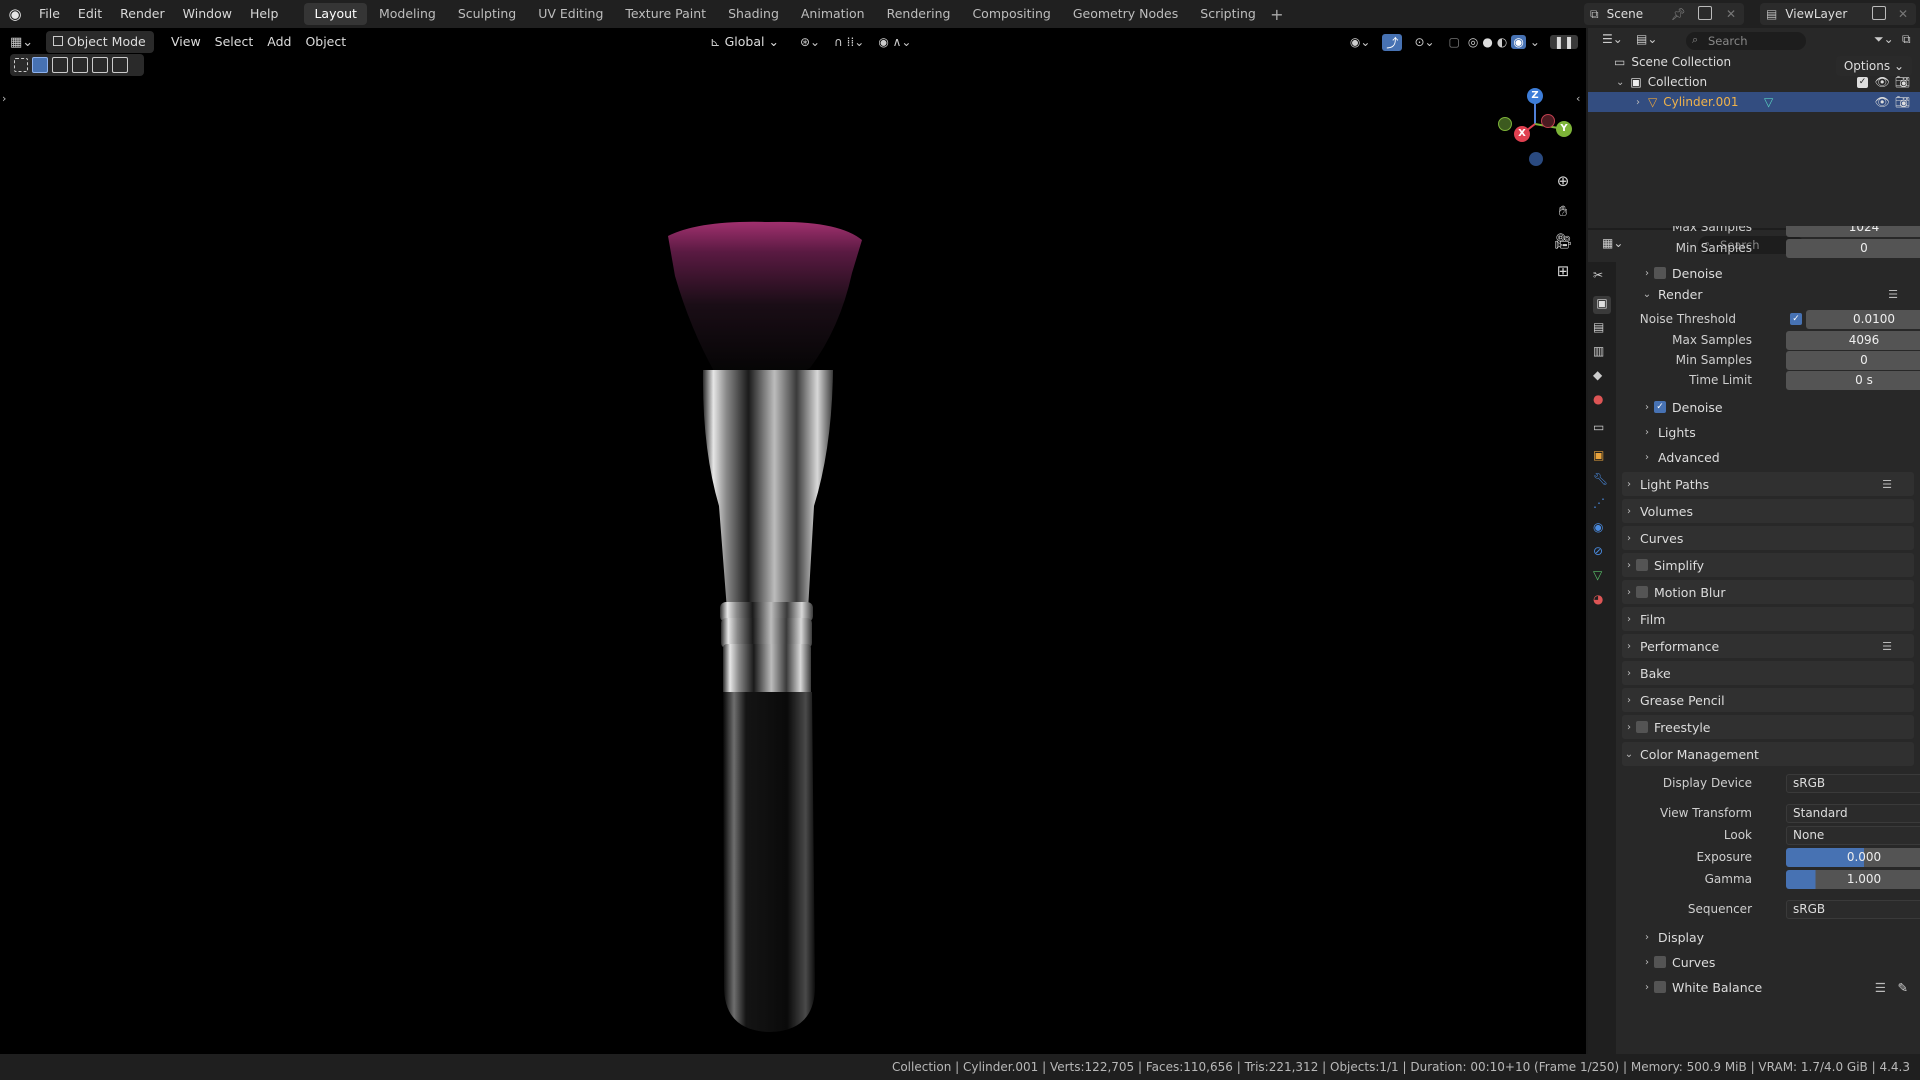 The height and width of the screenshot is (1080, 1920). I want to click on panel-film: › Film, so click(1768, 619).